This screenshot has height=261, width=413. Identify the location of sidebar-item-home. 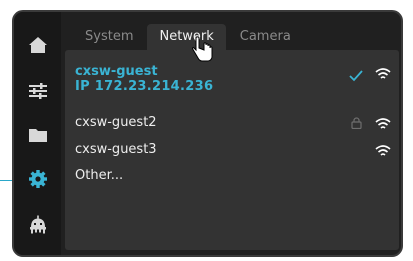
(37, 45).